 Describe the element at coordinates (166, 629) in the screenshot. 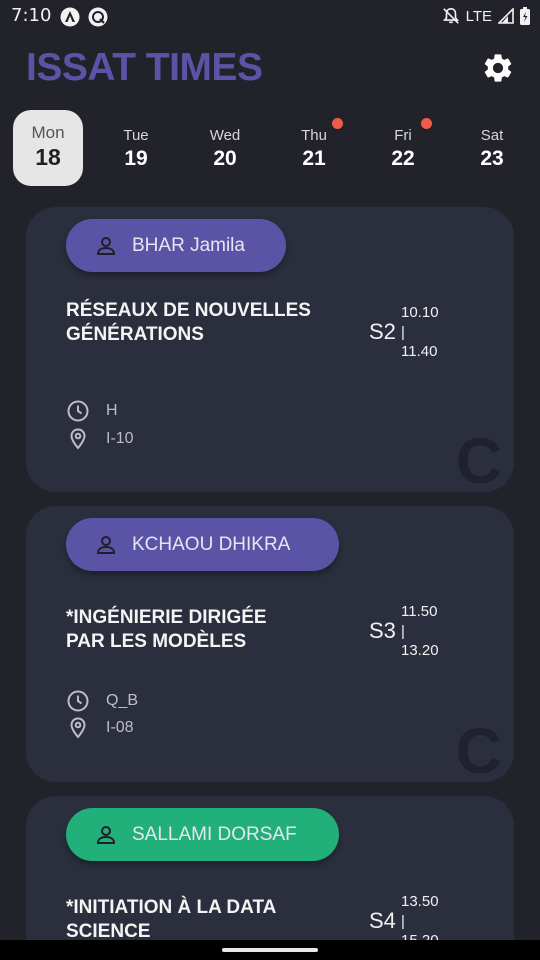

I see `course-subject: *INGÉNIERIE DIRIGÉE PAR LES MODÈLES` at that location.